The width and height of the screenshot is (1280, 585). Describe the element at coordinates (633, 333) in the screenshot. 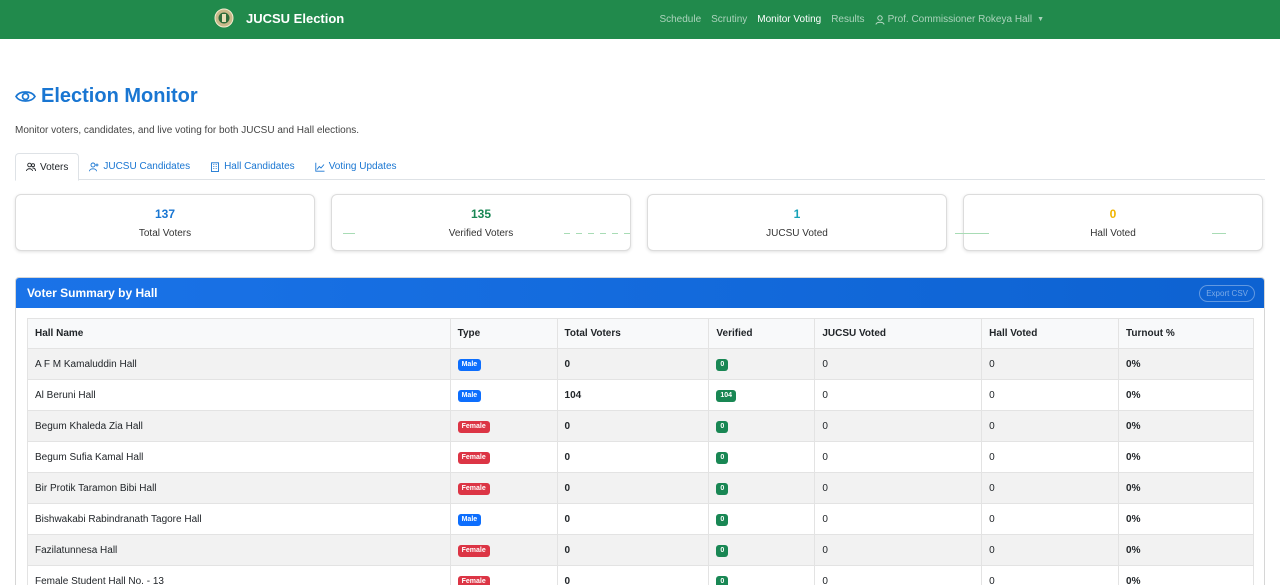

I see `column-header-total-voters: Total Voters` at that location.